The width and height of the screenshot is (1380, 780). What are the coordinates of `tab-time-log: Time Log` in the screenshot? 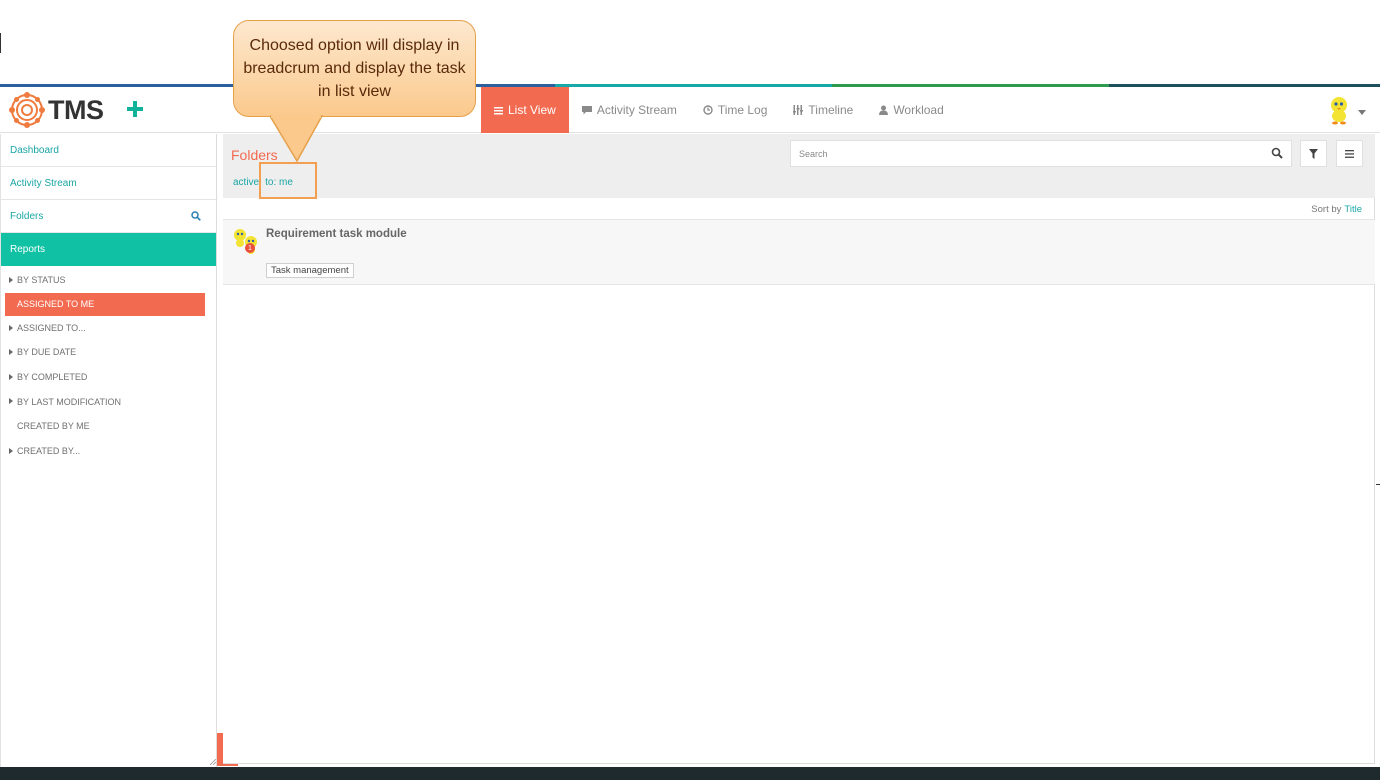 It's located at (735, 110).